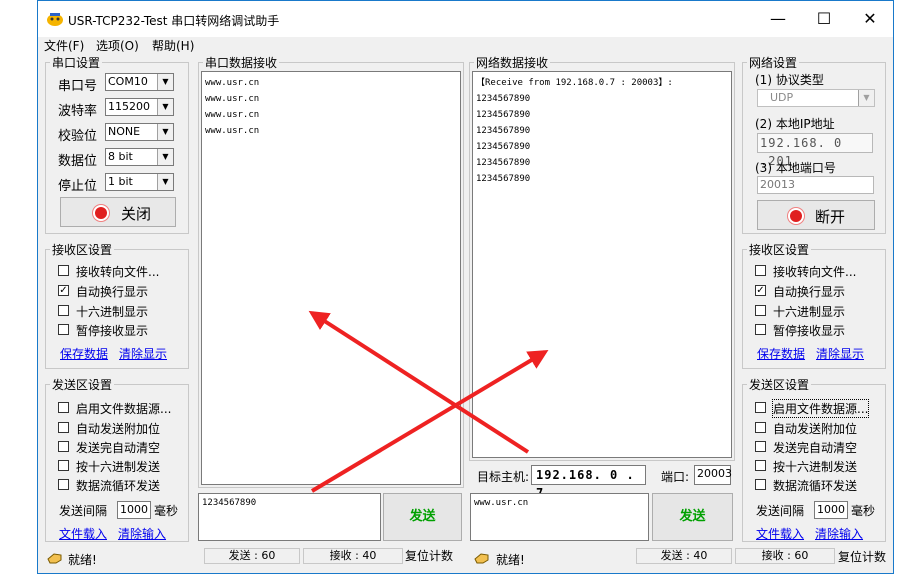 This screenshot has width=908, height=576. What do you see at coordinates (815, 150) in the screenshot?
I see `local-ip-input: 192.168. 0 .201` at bounding box center [815, 150].